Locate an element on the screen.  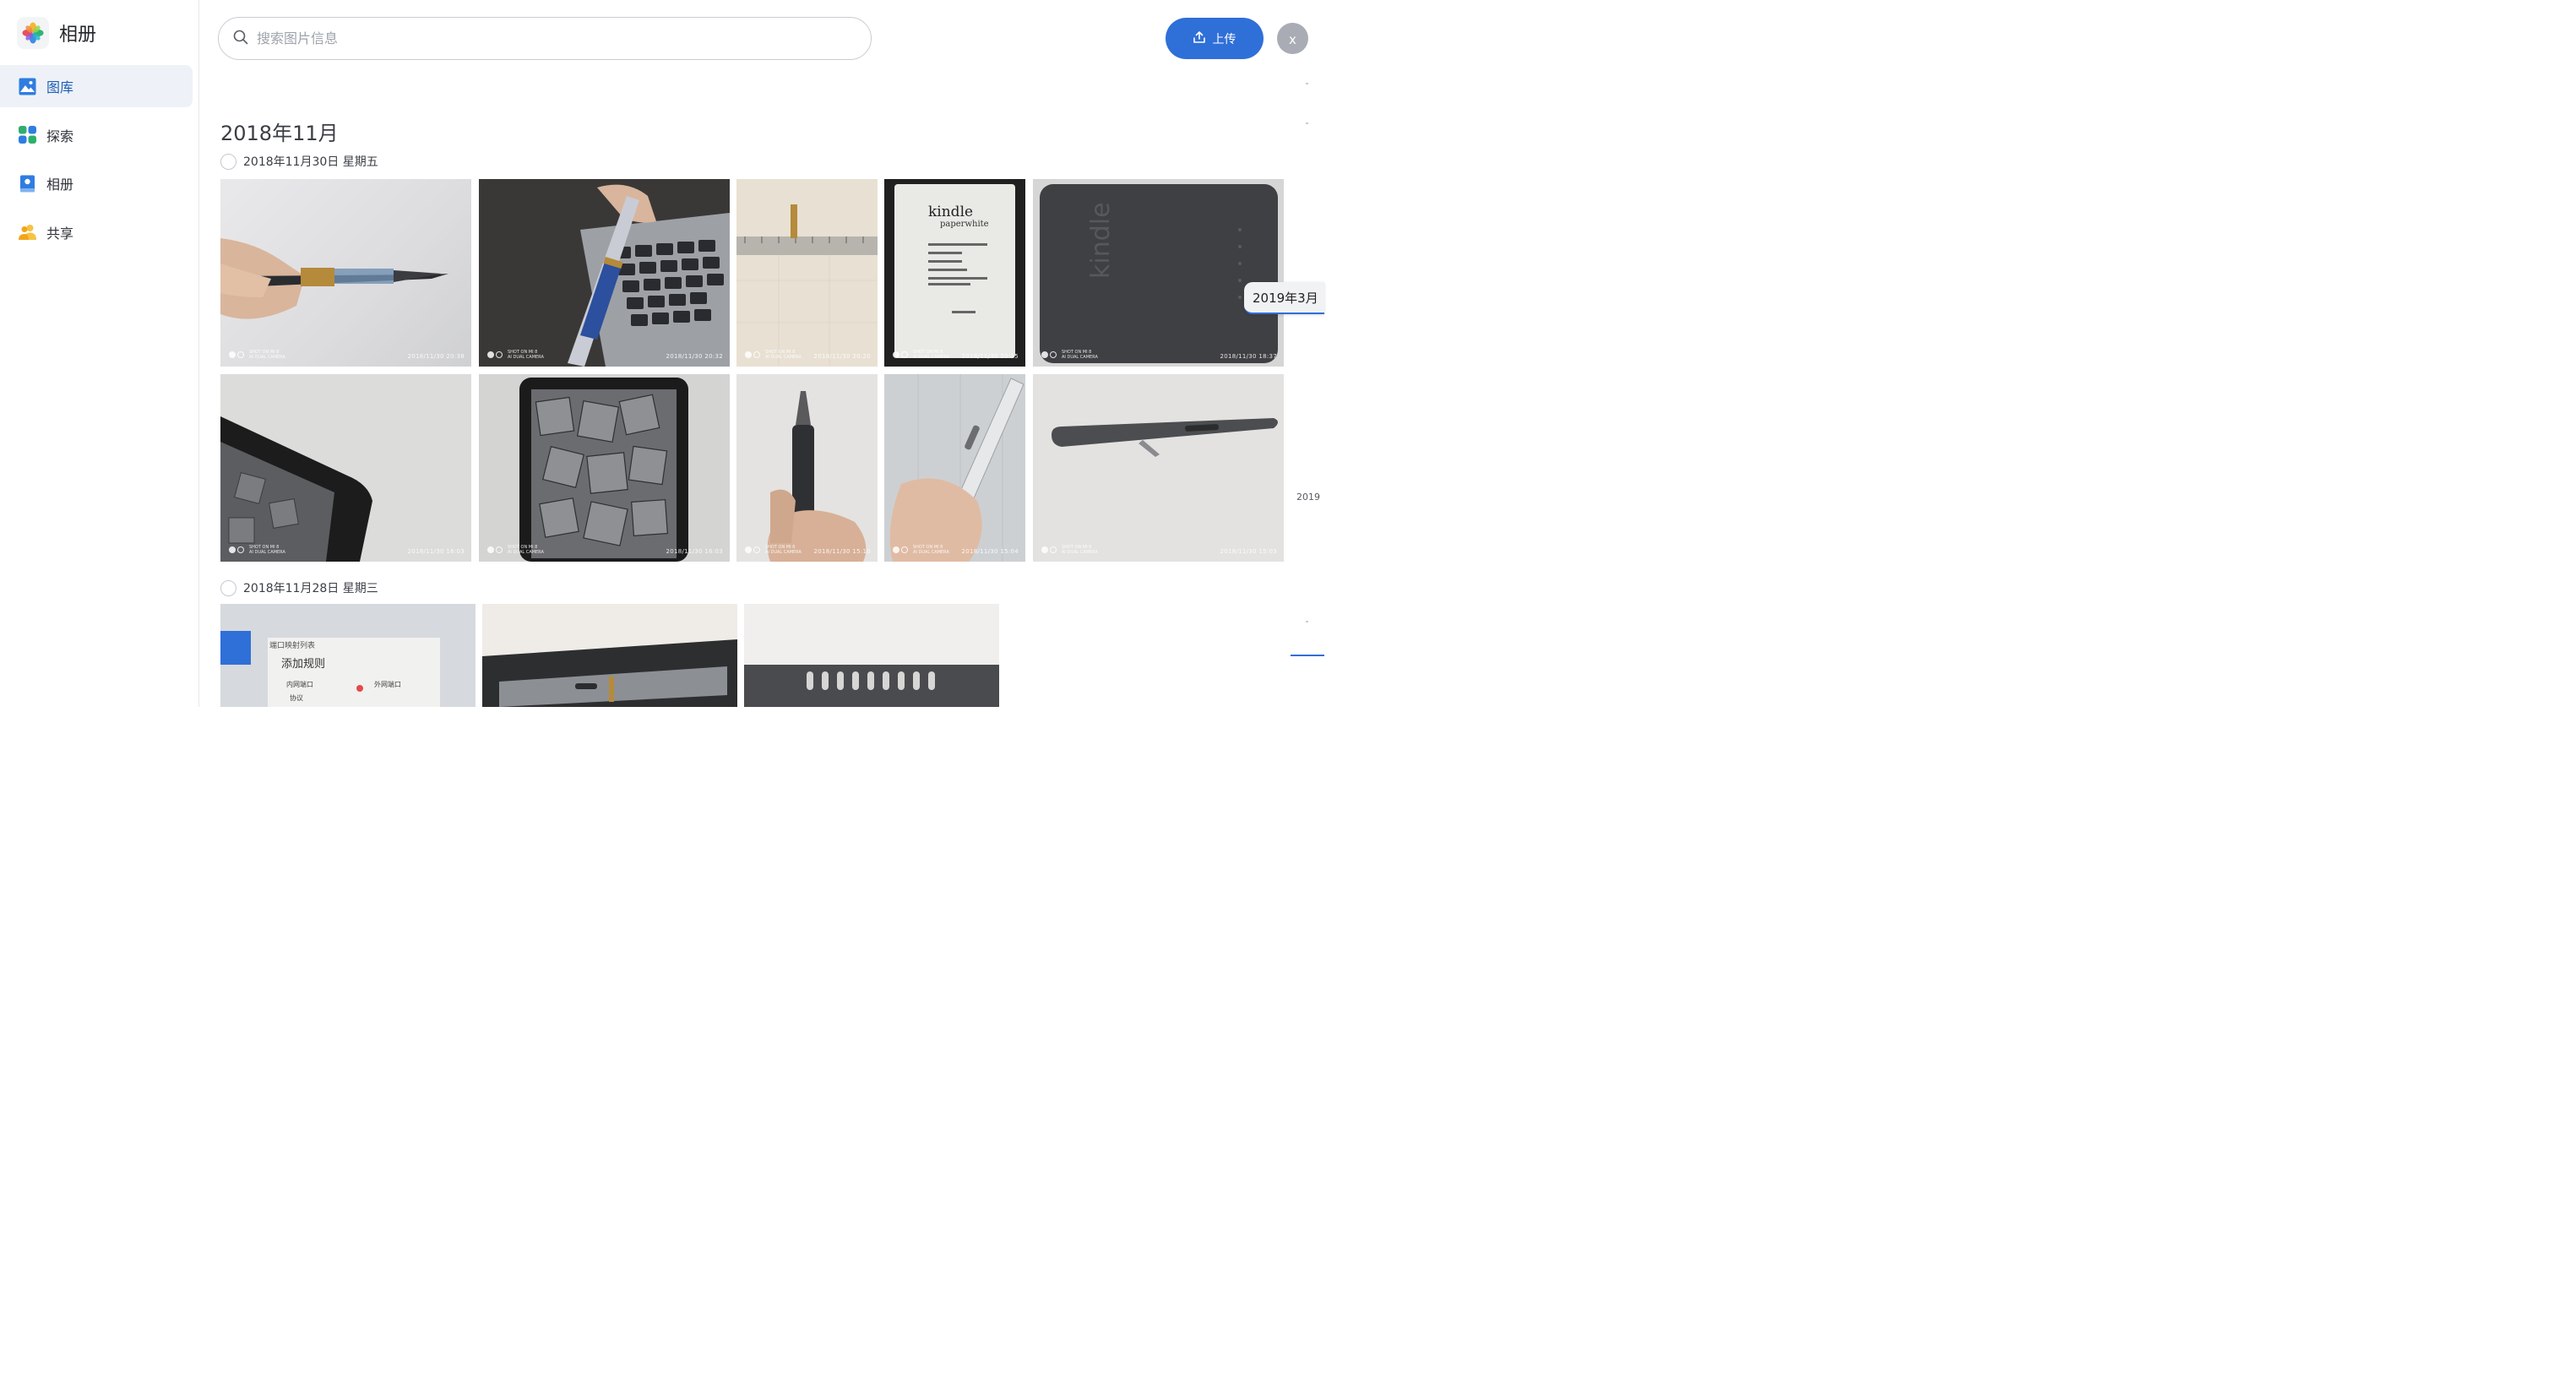
photo-image: kindle is located at coordinates (1158, 273).